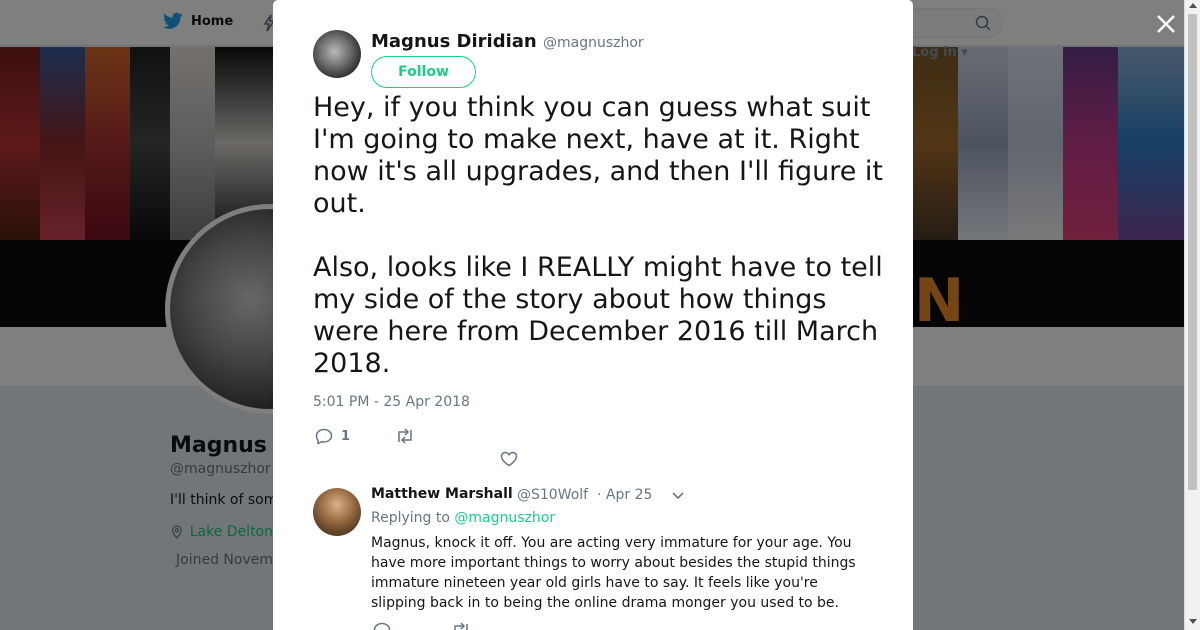  What do you see at coordinates (454, 41) in the screenshot?
I see `tweet-author-name: Magnus Diridian` at bounding box center [454, 41].